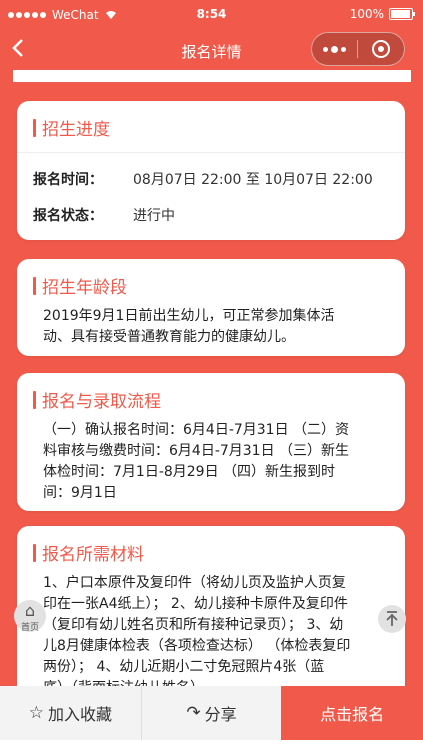  I want to click on signup-status-row: 报名状态： 进行中, so click(211, 215).